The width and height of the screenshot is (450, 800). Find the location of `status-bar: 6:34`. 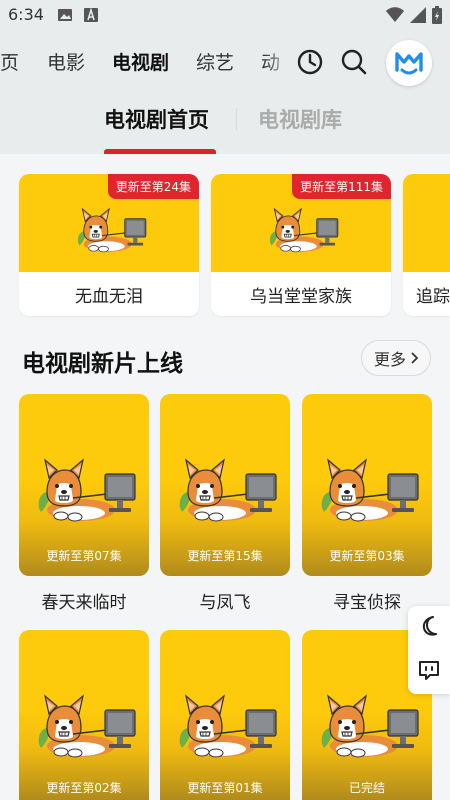

status-bar: 6:34 is located at coordinates (225, 15).